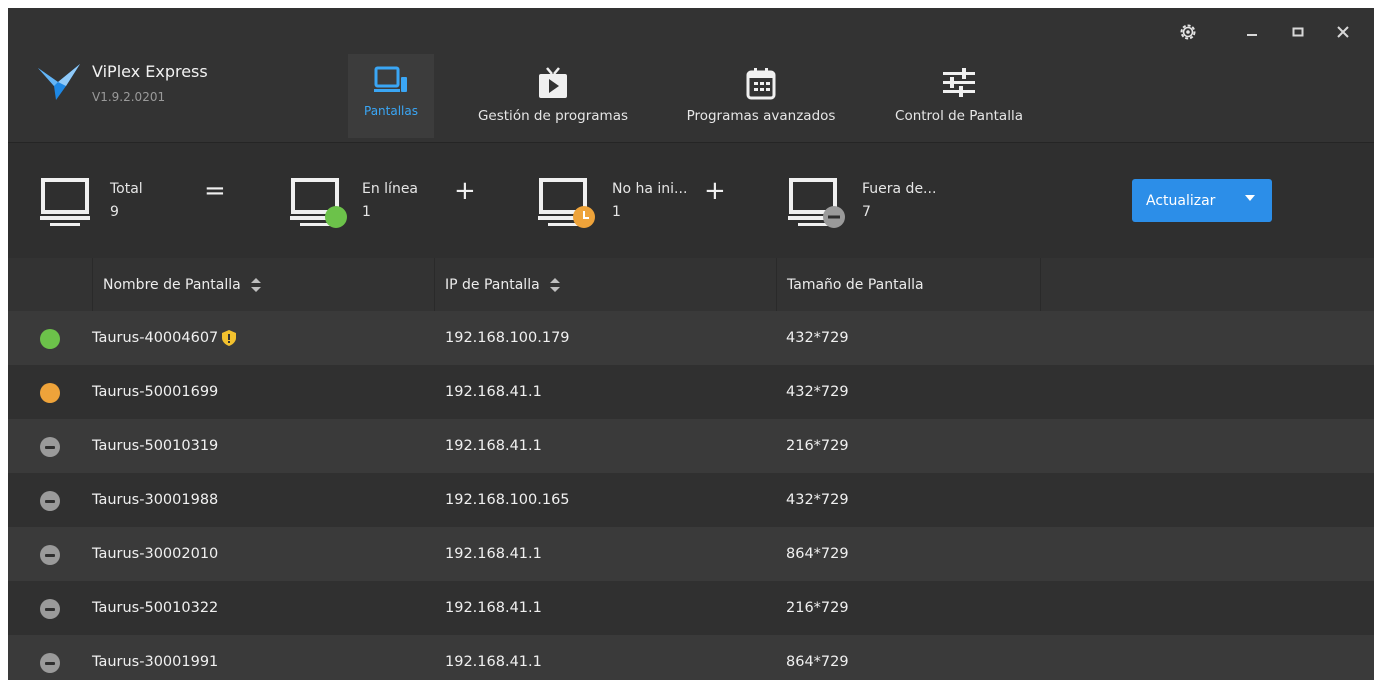  What do you see at coordinates (1181, 200) in the screenshot?
I see `refresh-button-label: Actualizar` at bounding box center [1181, 200].